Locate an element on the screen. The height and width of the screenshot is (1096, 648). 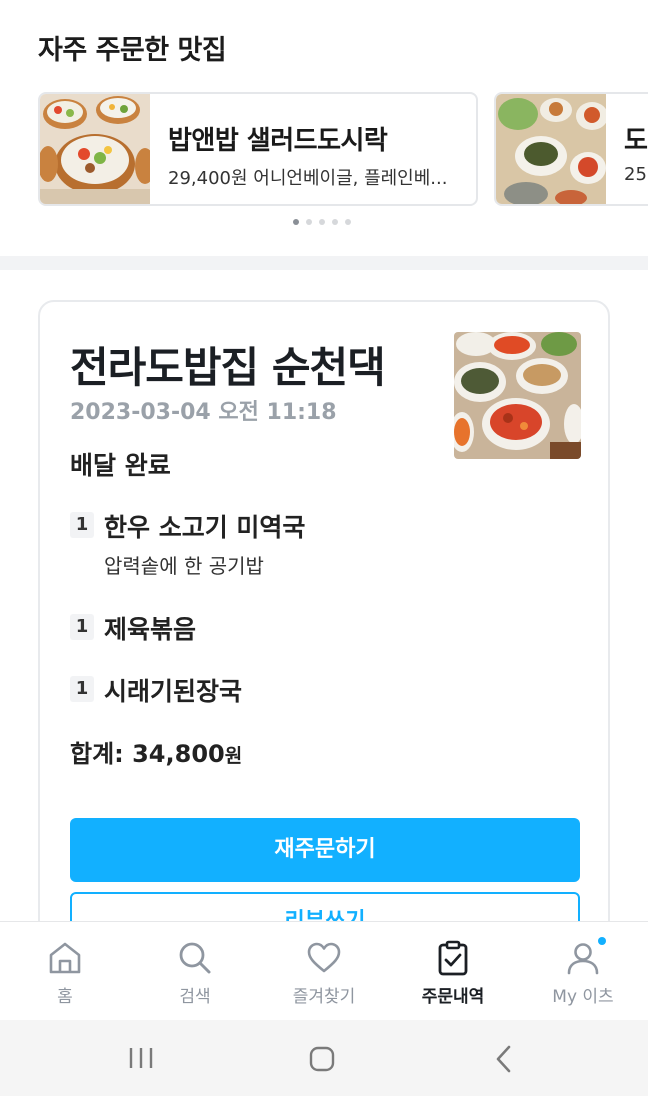
tab-favorites: 즐겨찾기 is located at coordinates (324, 971).